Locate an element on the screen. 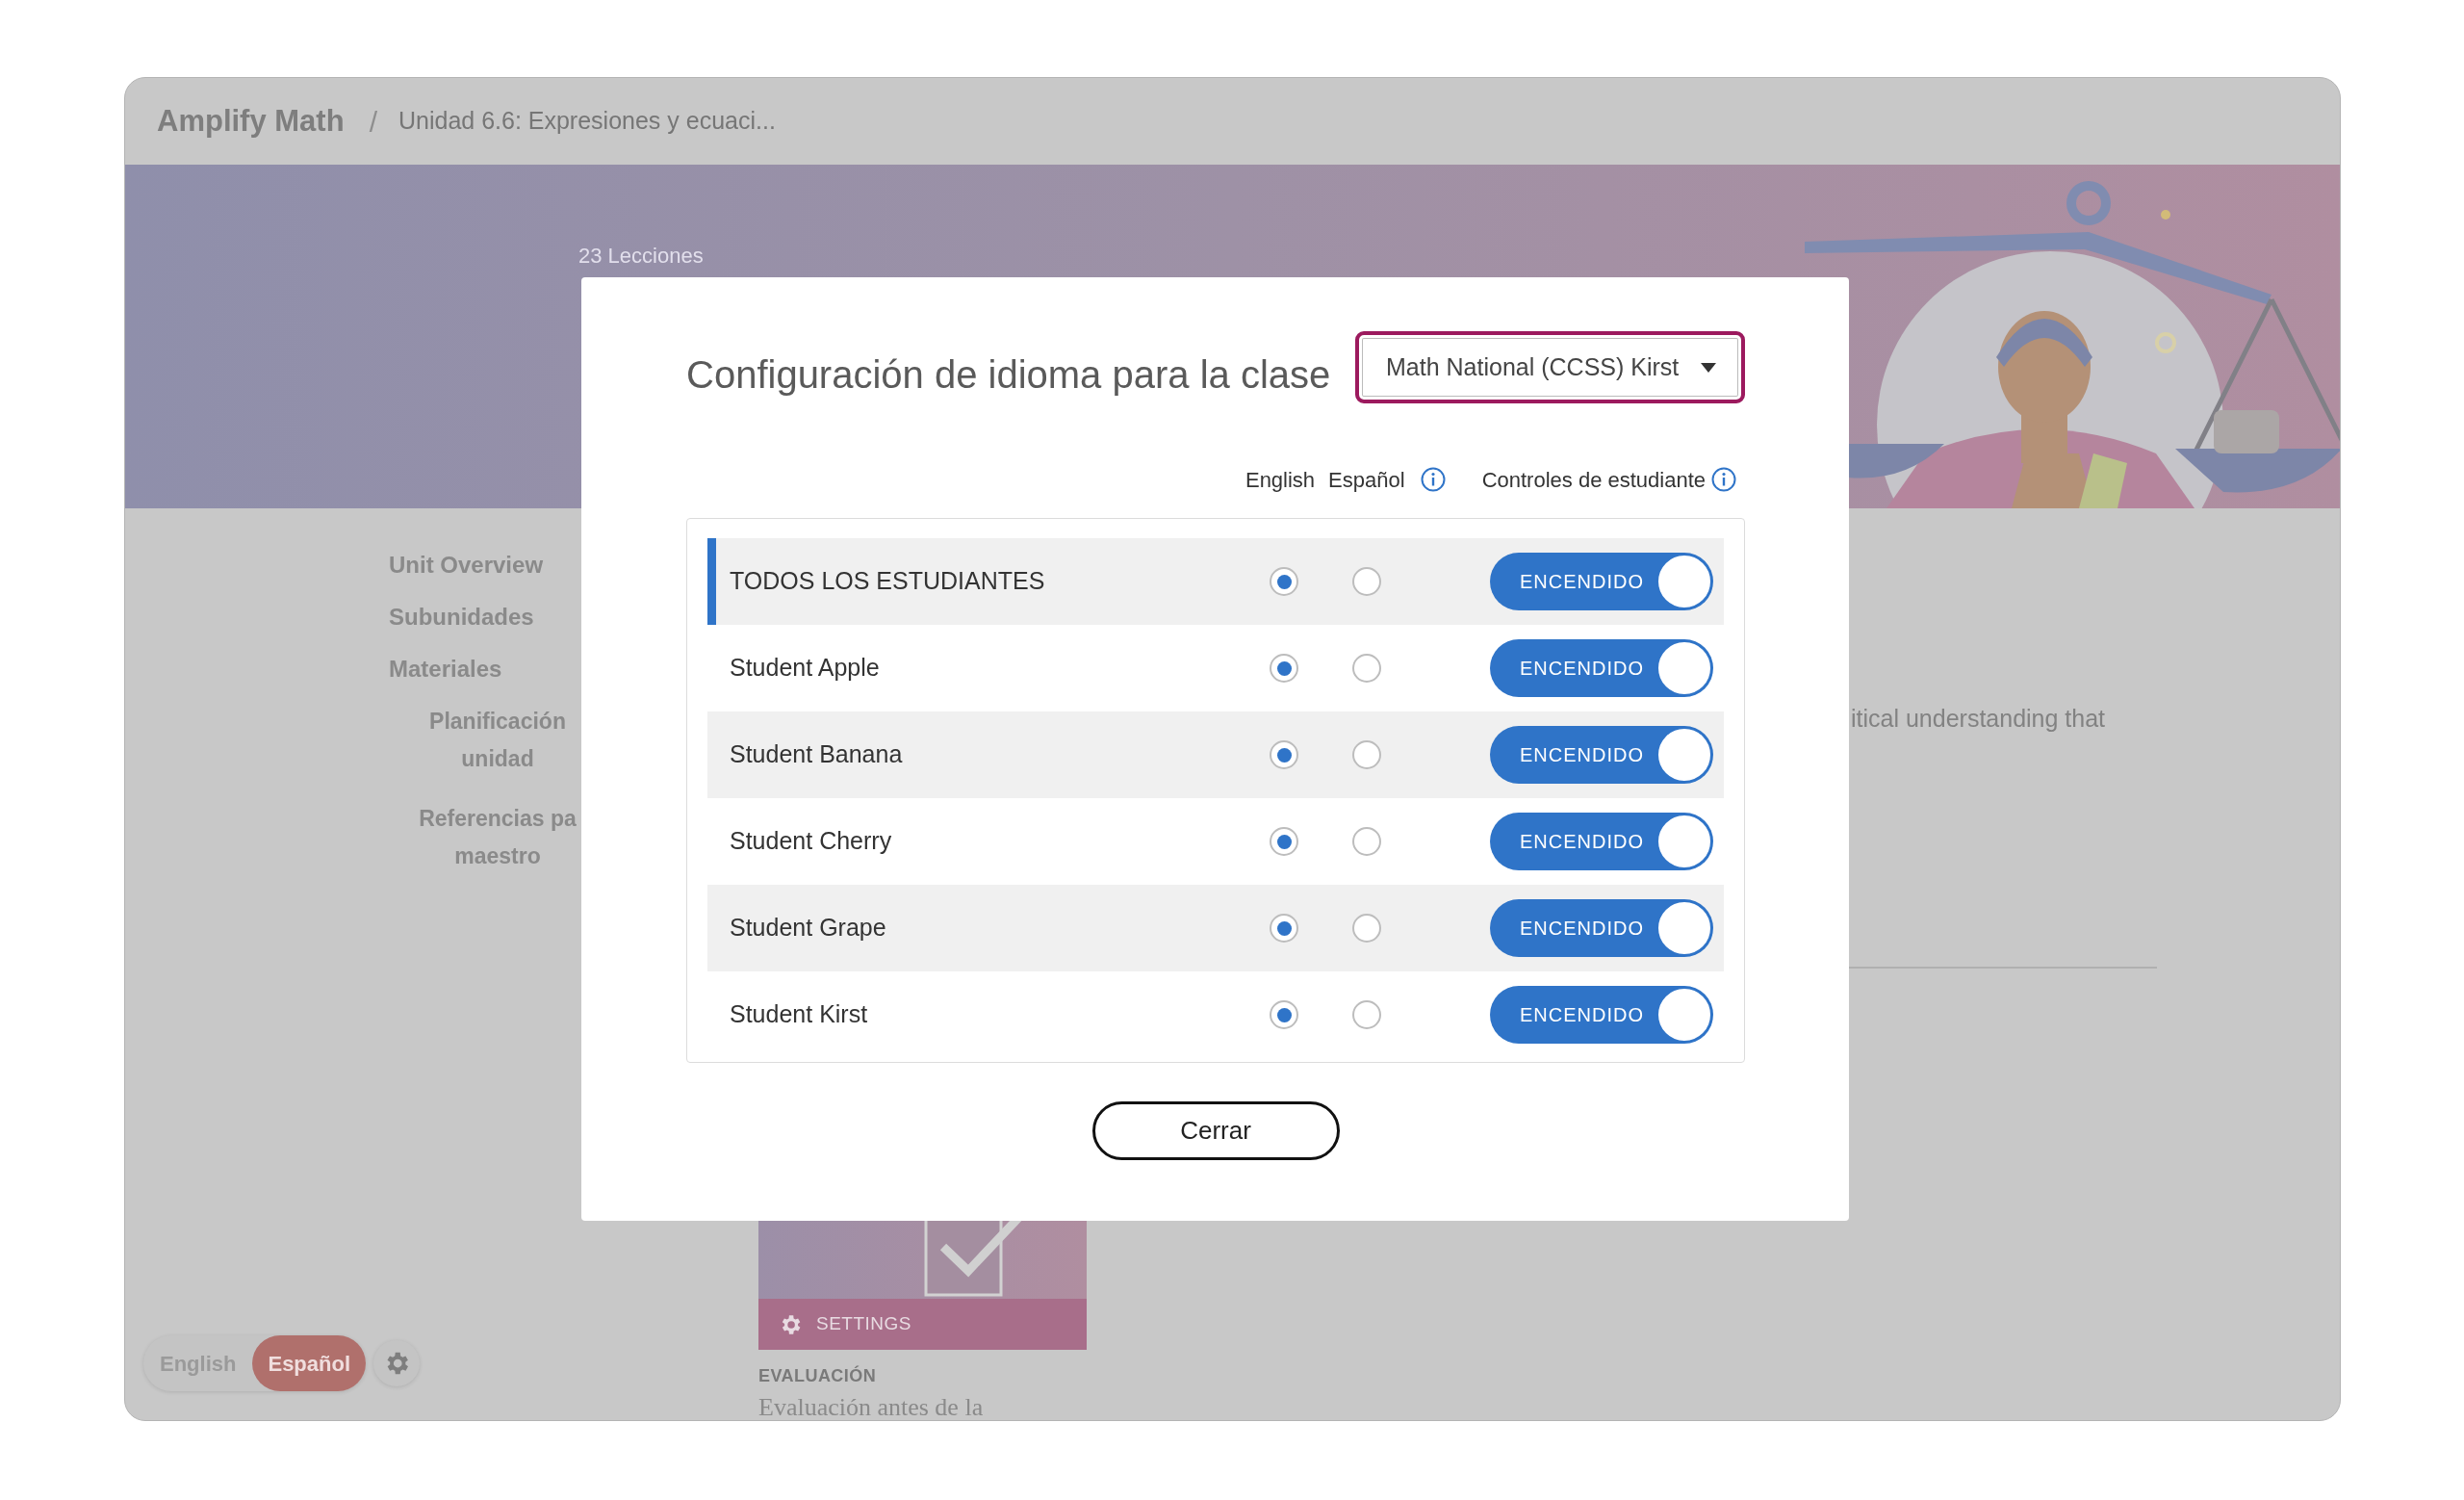 This screenshot has height=1500, width=2464. column-header: English is located at coordinates (1280, 480).